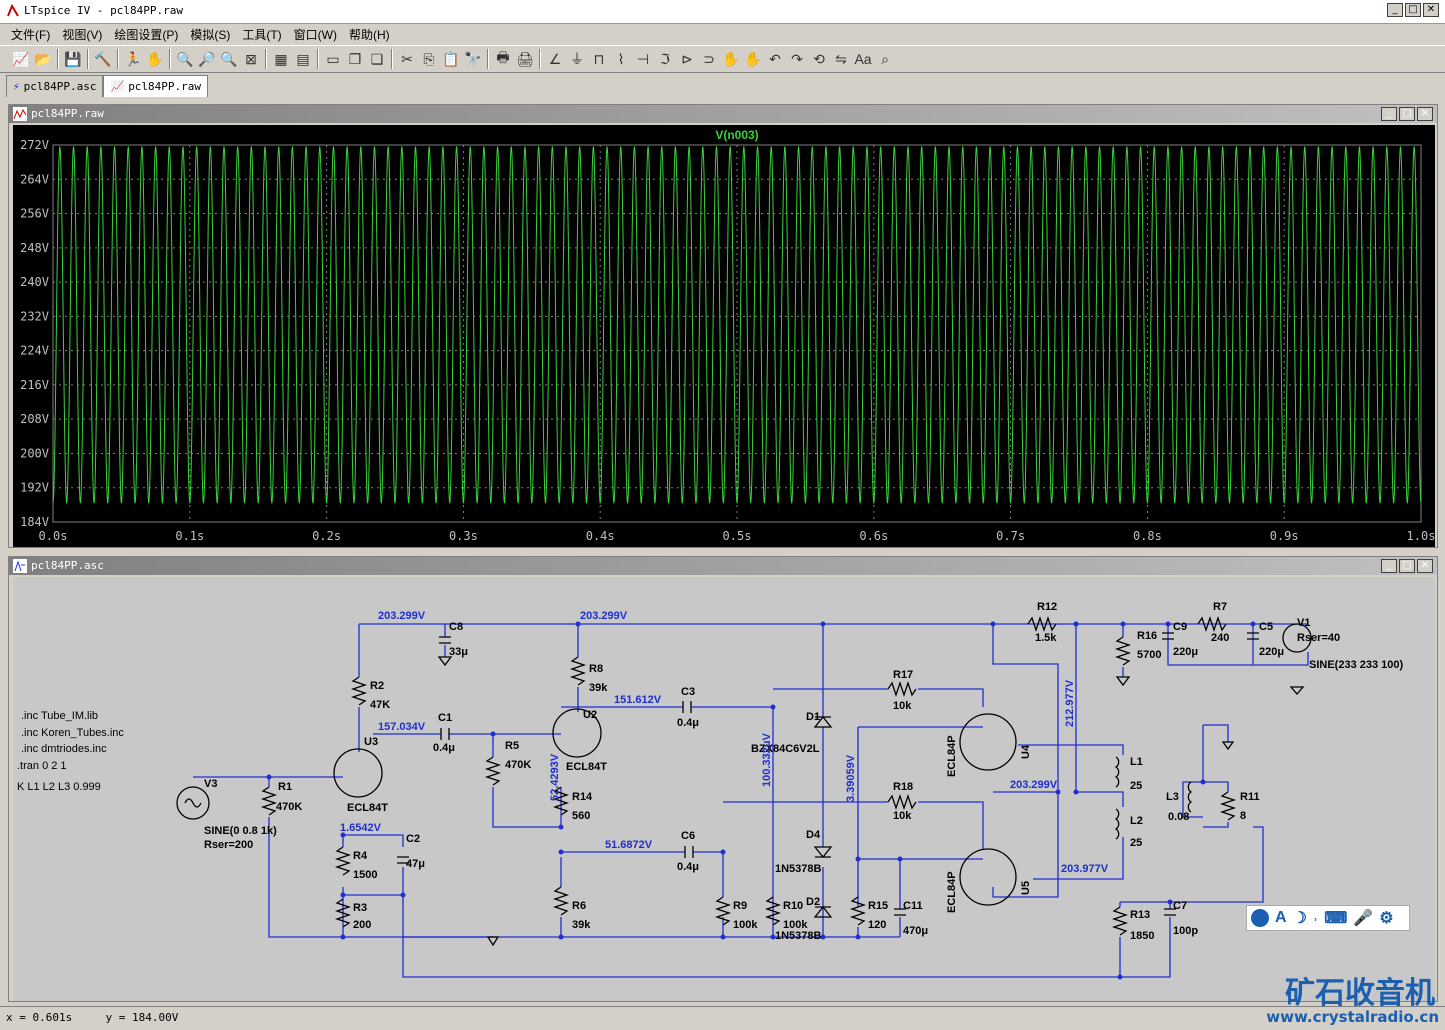 The height and width of the screenshot is (1030, 1445). What do you see at coordinates (1356, 665) in the screenshot?
I see `svg-text: SINE(233 233 100)` at bounding box center [1356, 665].